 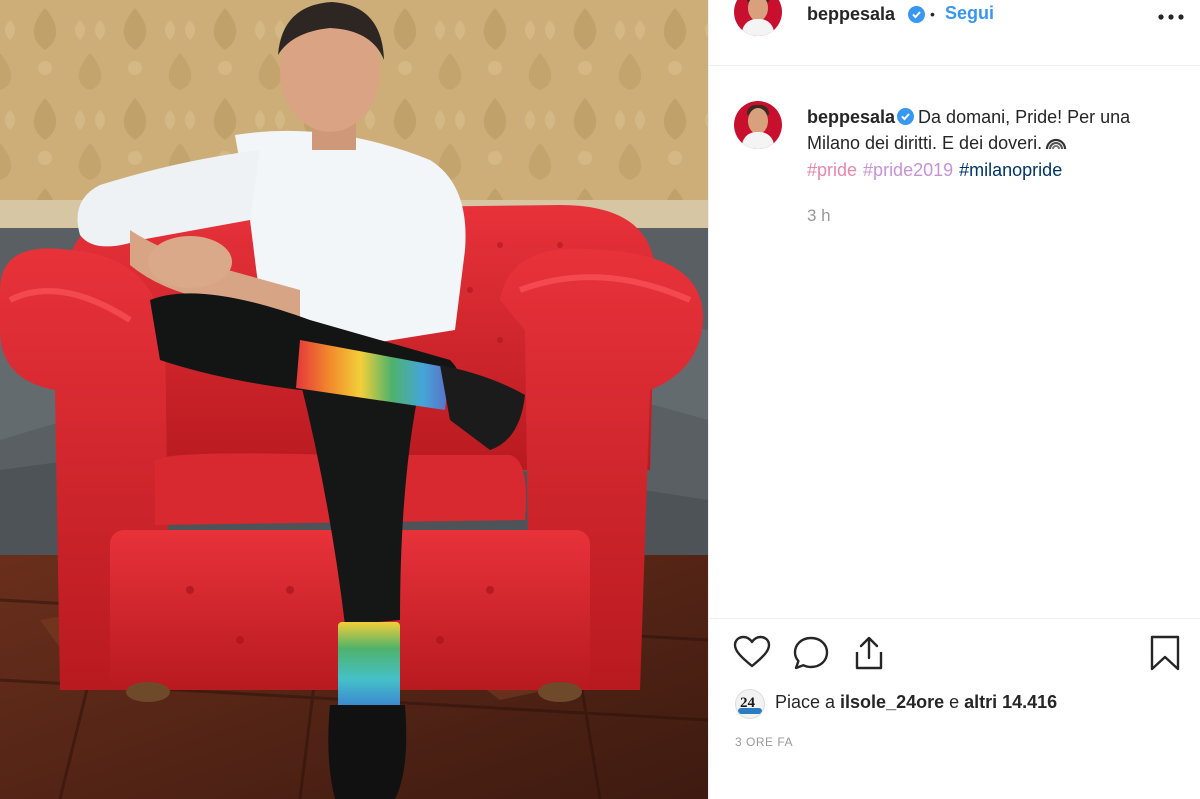 What do you see at coordinates (1165, 655) in the screenshot?
I see `bookmark-icon` at bounding box center [1165, 655].